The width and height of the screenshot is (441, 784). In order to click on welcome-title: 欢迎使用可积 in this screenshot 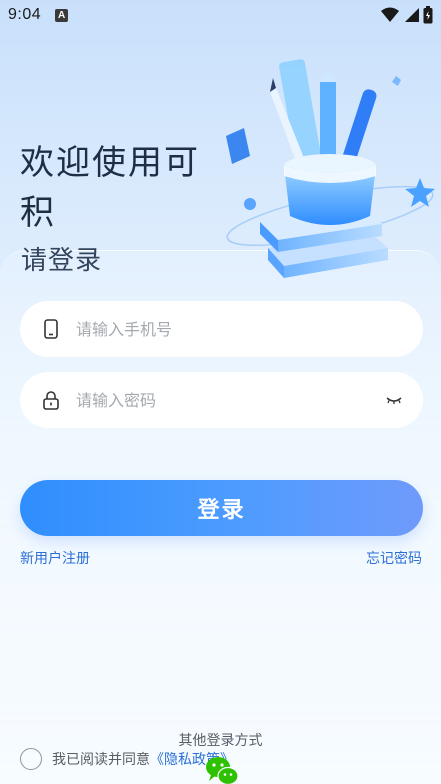, I will do `click(110, 188)`.